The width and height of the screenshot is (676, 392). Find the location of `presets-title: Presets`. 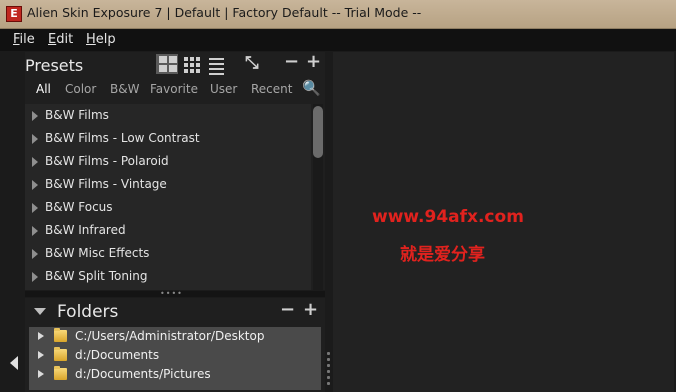

presets-title: Presets is located at coordinates (54, 65).